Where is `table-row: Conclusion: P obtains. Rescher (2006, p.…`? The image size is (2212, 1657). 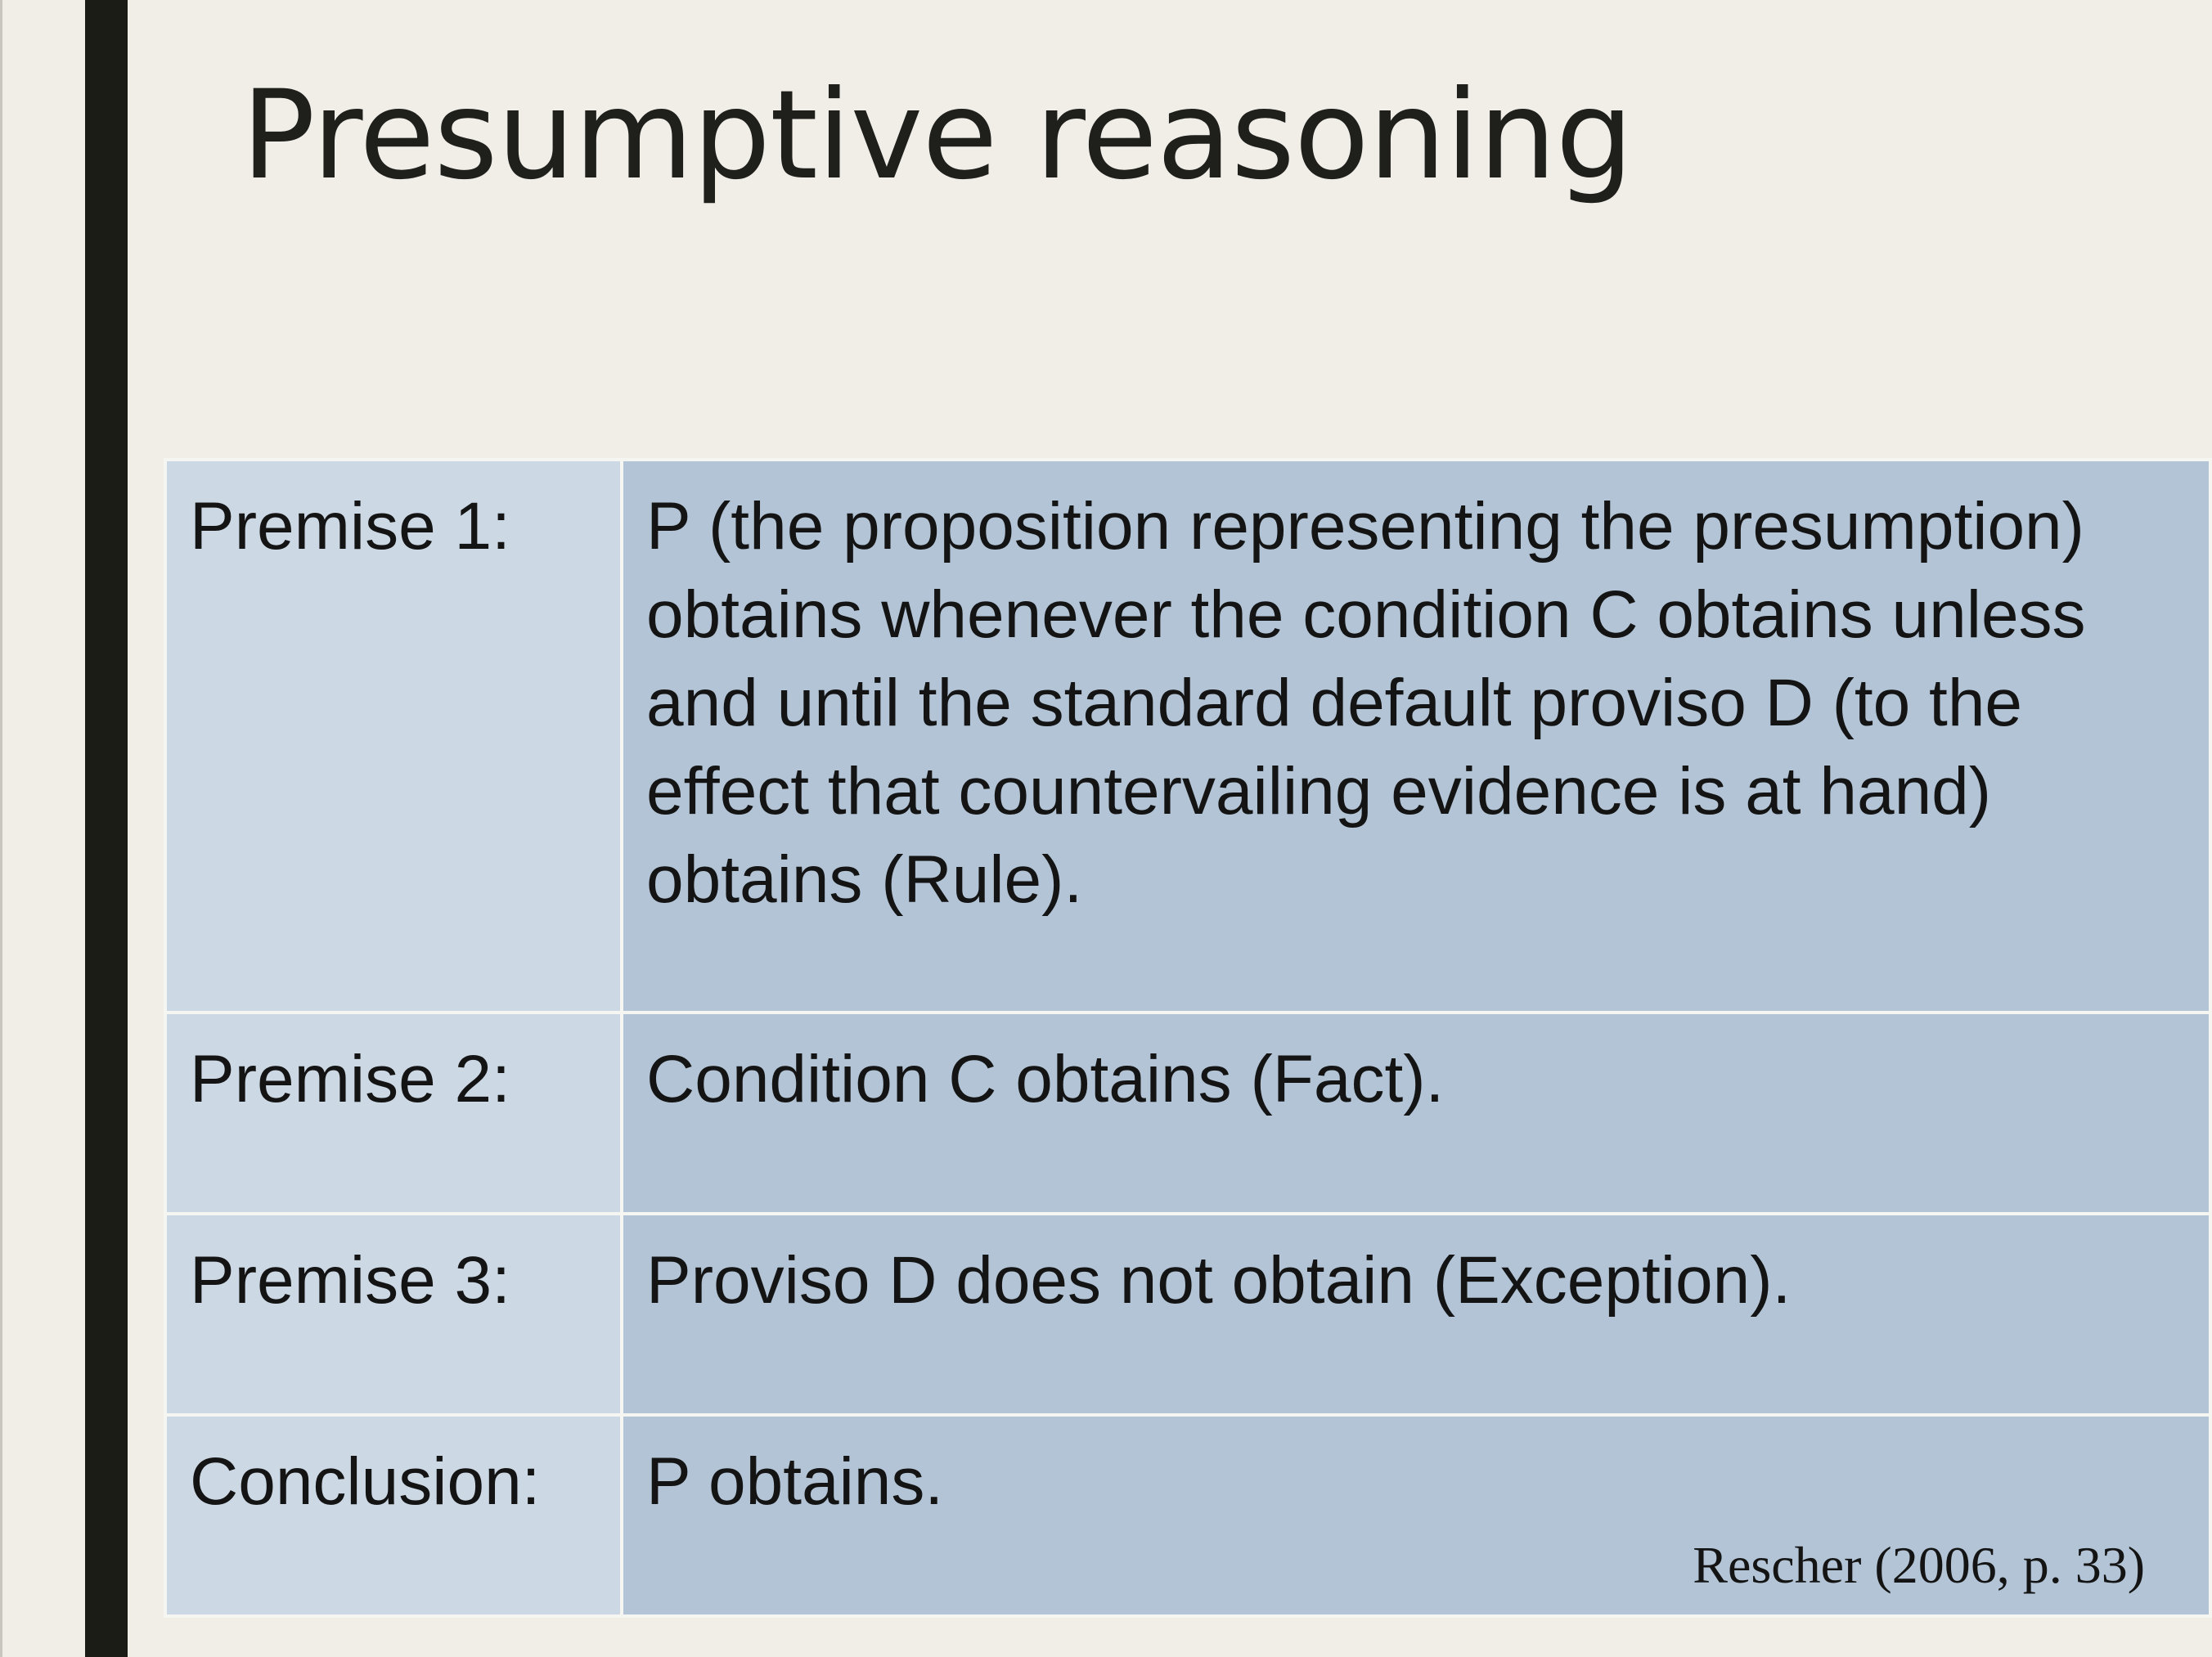 table-row: Conclusion: P obtains. Rescher (2006, p.… is located at coordinates (1188, 1515).